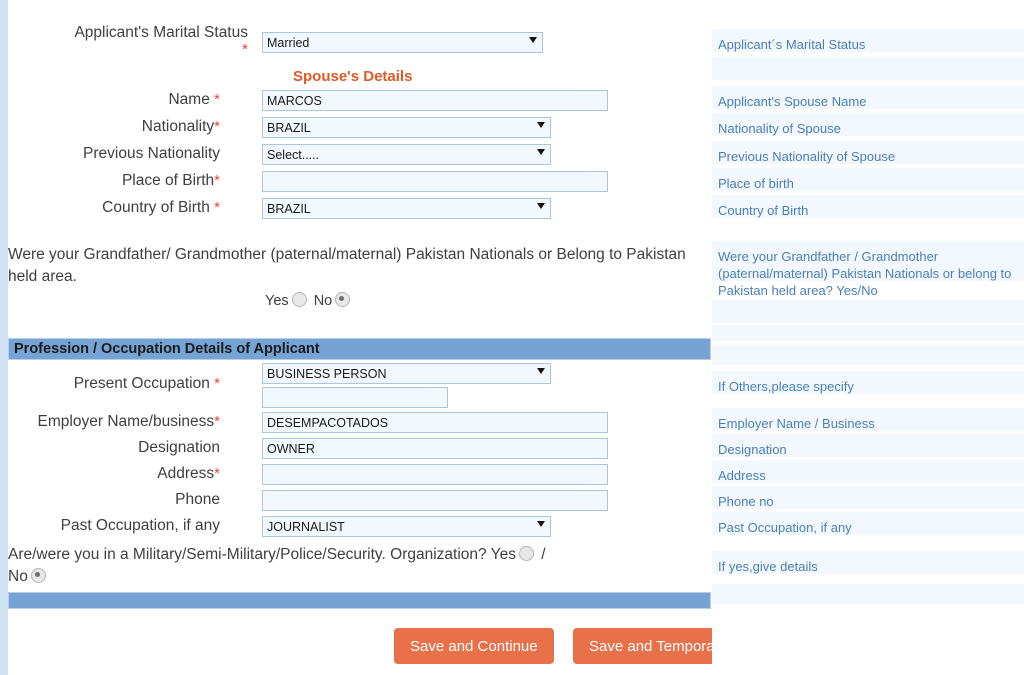 This screenshot has width=1024, height=675. I want to click on past-occupation-label: Past Occupation, if any, so click(140, 525).